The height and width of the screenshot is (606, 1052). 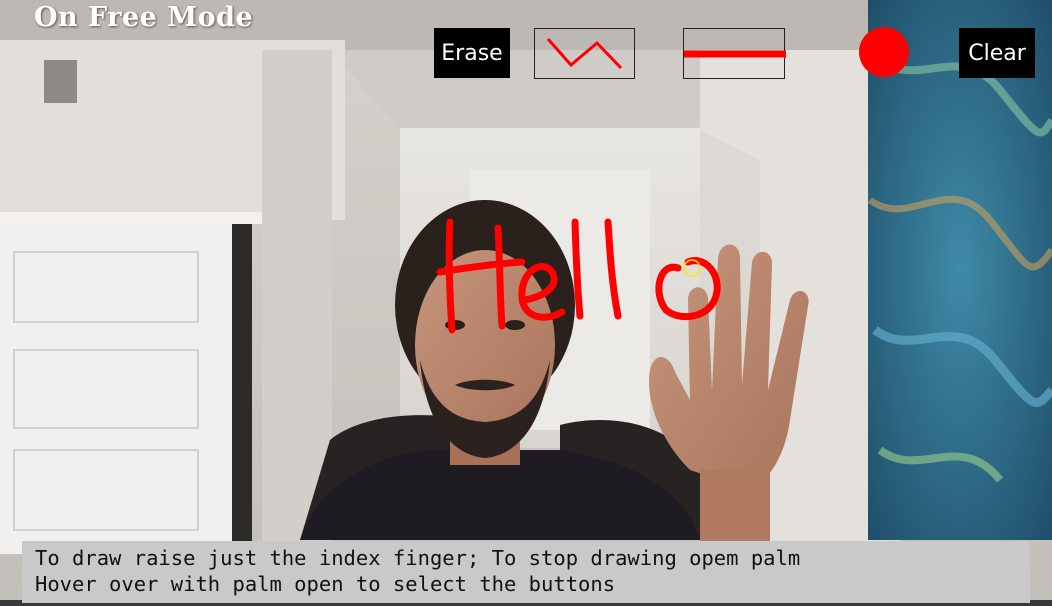 What do you see at coordinates (997, 53) in the screenshot?
I see `clear-button: Clear` at bounding box center [997, 53].